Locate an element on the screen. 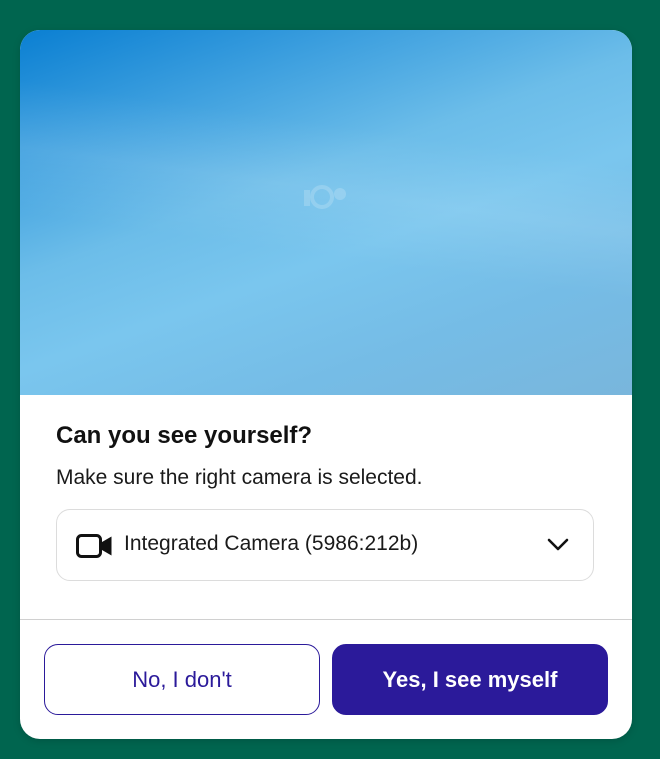 The height and width of the screenshot is (759, 660). camera-select-dropdown: Integrated Camera (5986:212b) is located at coordinates (325, 545).